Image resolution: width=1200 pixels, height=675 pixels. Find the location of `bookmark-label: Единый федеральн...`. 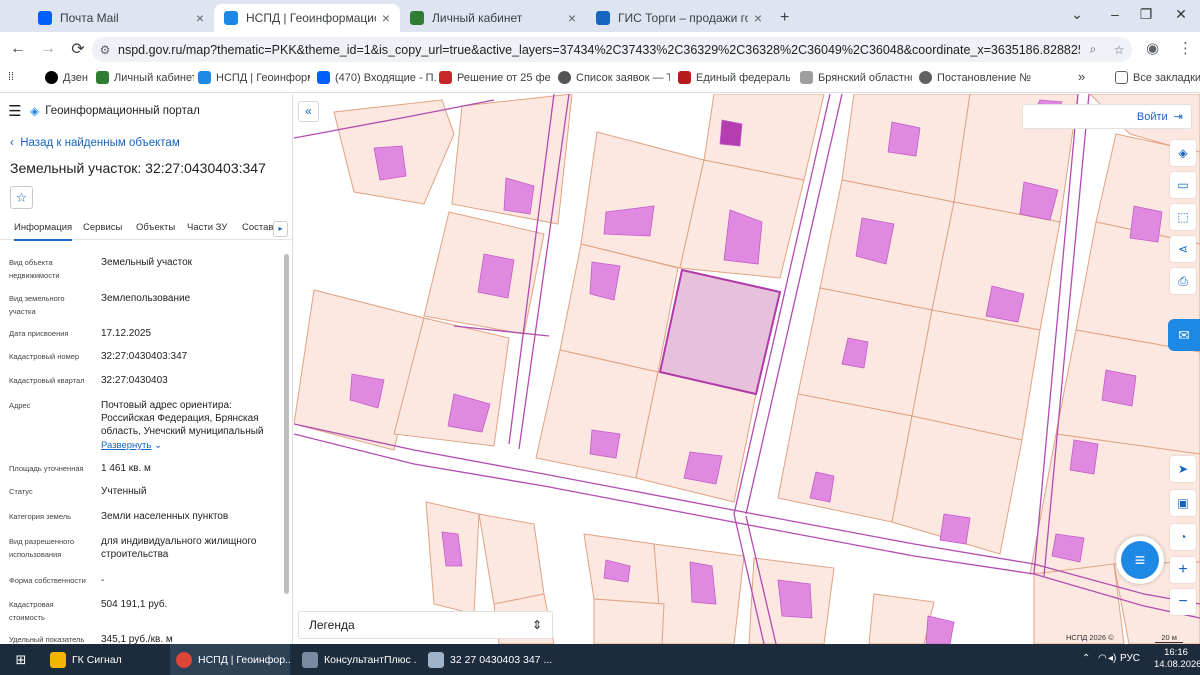

bookmark-label: Единый федеральн... is located at coordinates (743, 77).